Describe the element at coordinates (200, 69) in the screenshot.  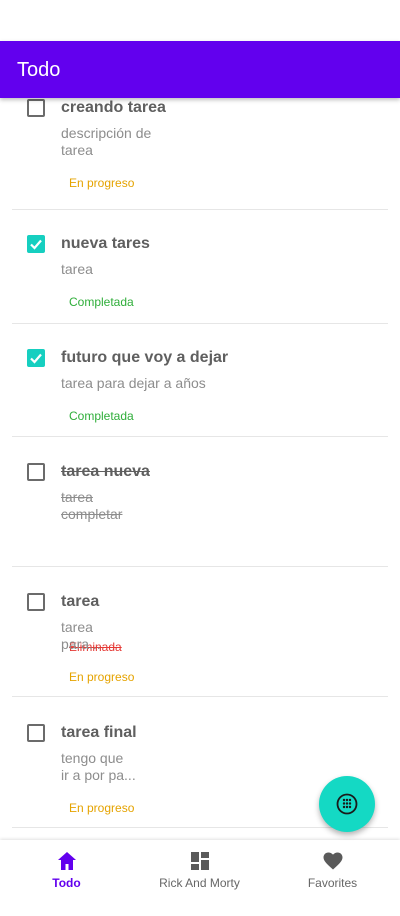
I see `top-app-bar: Todo` at that location.